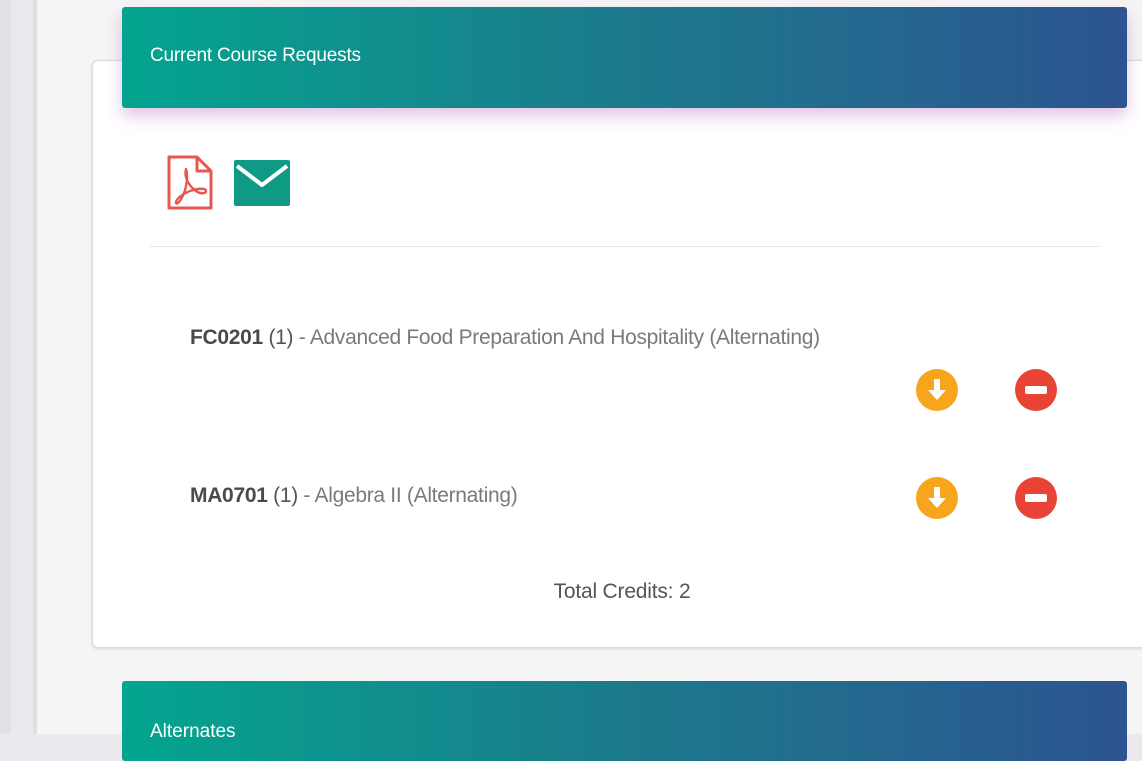 Image resolution: width=1142 pixels, height=761 pixels. I want to click on course-code: FC0201, so click(226, 337).